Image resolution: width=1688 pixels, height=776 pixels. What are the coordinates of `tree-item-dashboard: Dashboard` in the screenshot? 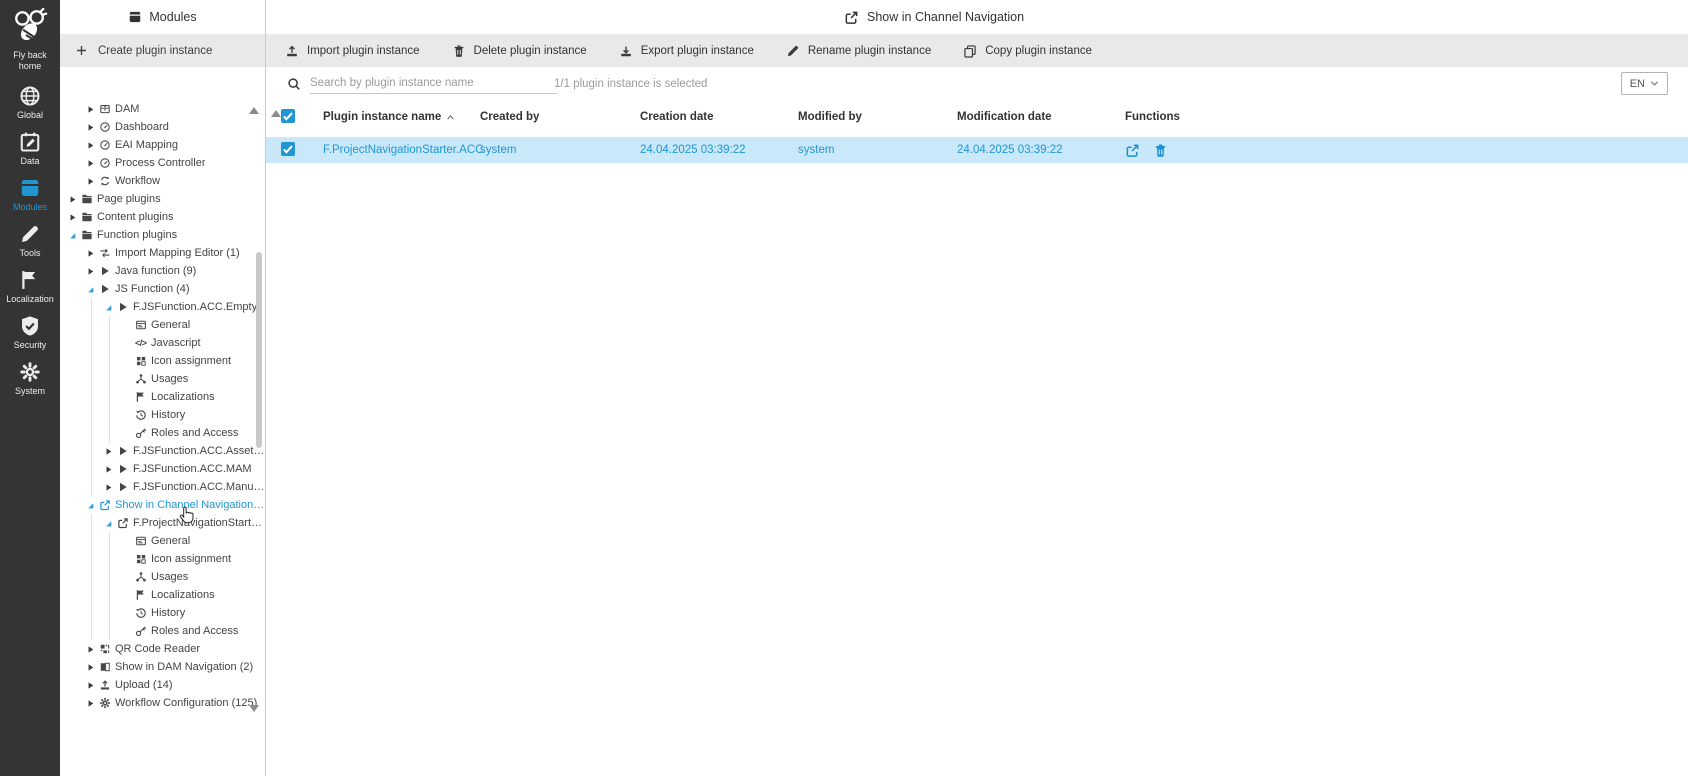 It's located at (162, 127).